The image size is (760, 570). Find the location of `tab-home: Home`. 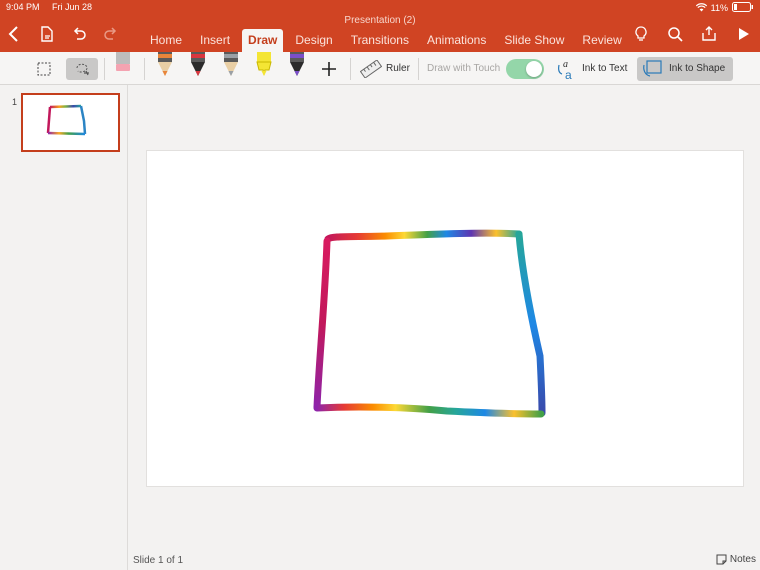

tab-home: Home is located at coordinates (166, 42).